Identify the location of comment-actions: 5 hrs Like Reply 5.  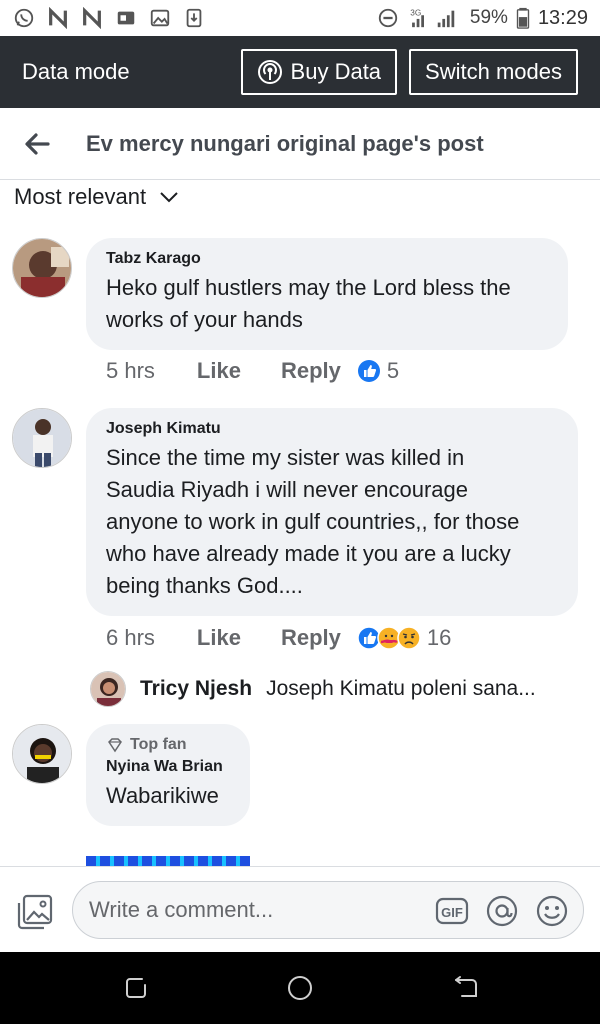
(252, 371).